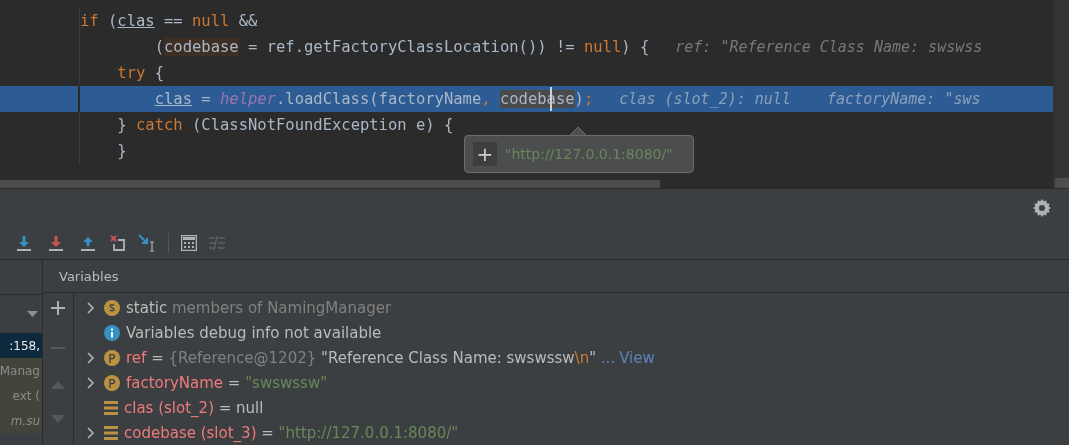 The width and height of the screenshot is (1069, 445). What do you see at coordinates (21, 395) in the screenshot?
I see `frame-item: ext (` at bounding box center [21, 395].